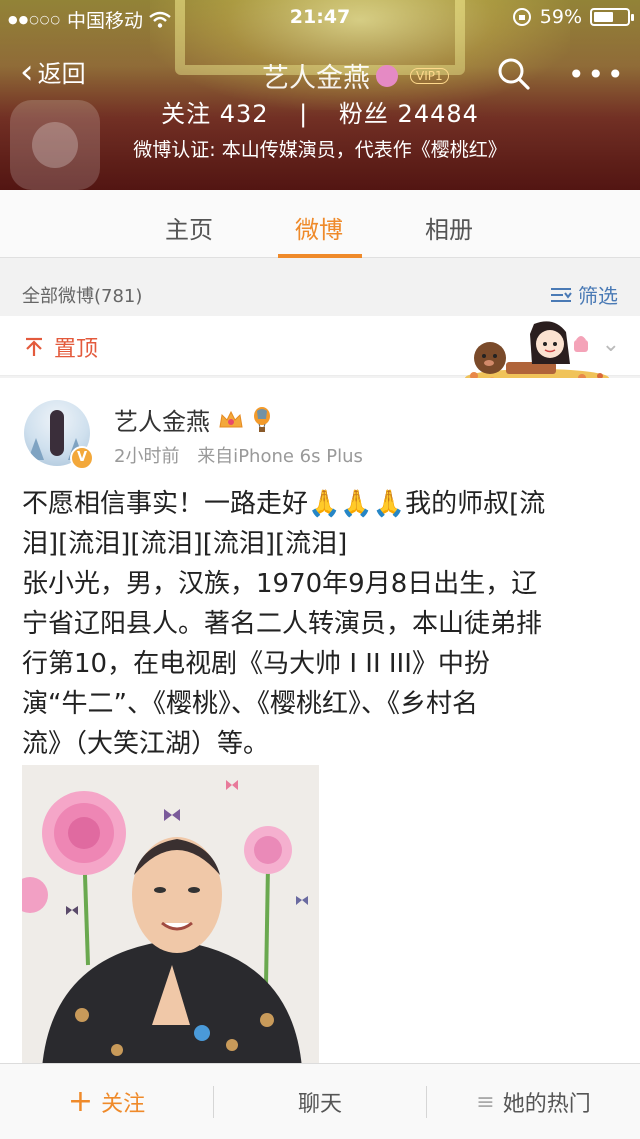 The image size is (640, 1139). I want to click on rotation-lock-icon, so click(521, 17).